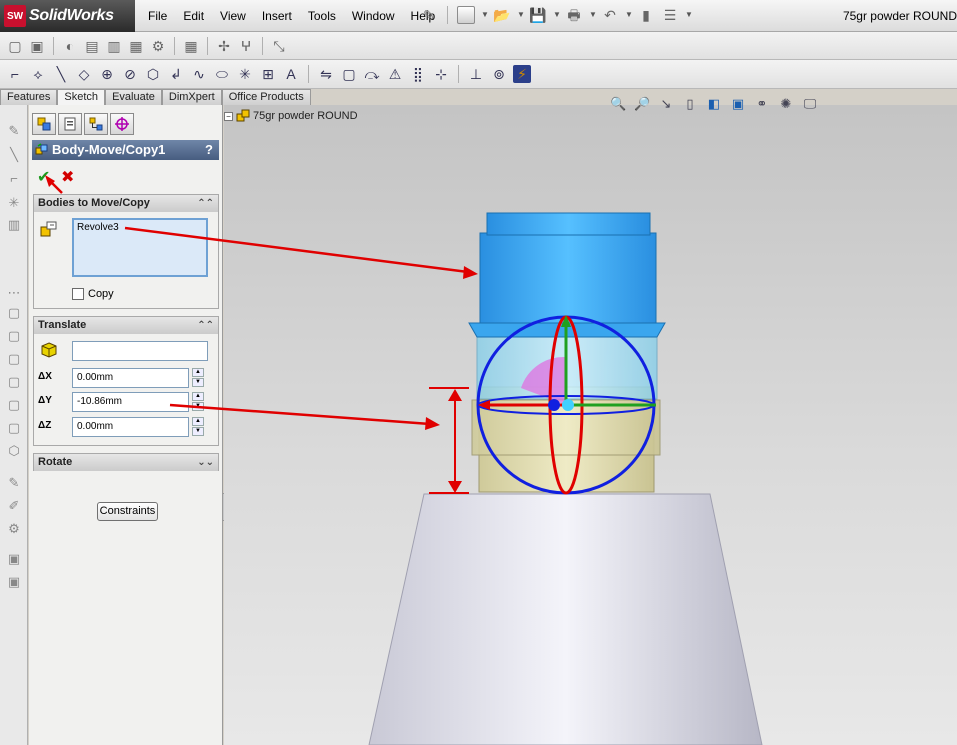  Describe the element at coordinates (205, 462) in the screenshot. I see `expand-chevron-icon: ⌄⌄` at that location.